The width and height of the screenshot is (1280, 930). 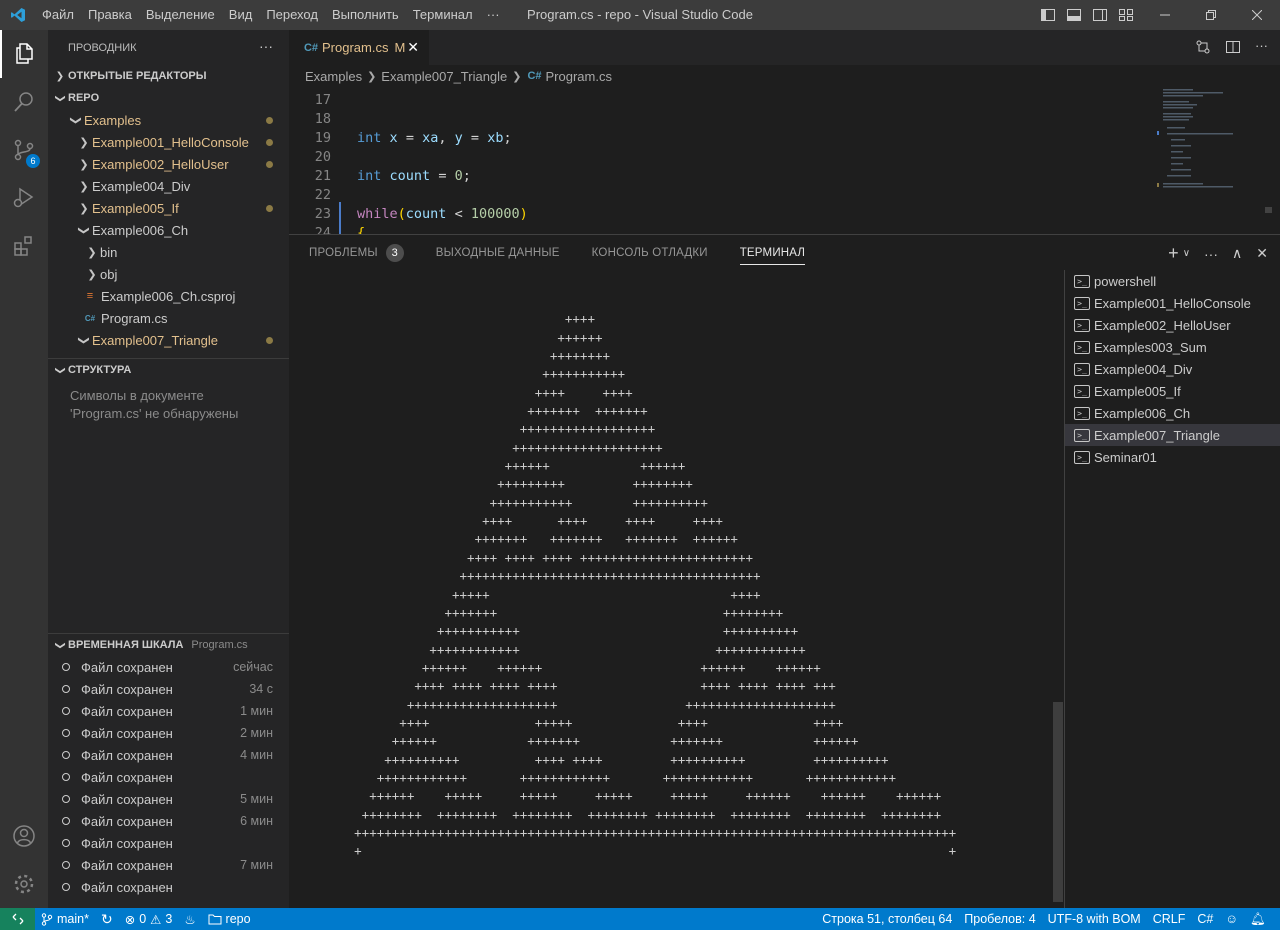 I want to click on open-changes-icon, so click(x=1203, y=47).